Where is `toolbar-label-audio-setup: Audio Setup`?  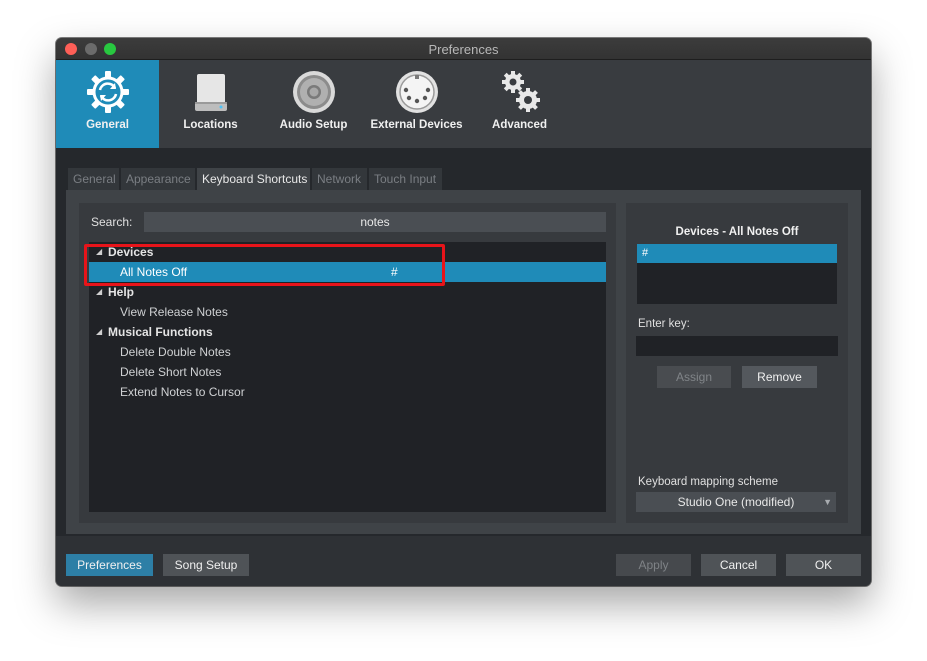
toolbar-label-audio-setup: Audio Setup is located at coordinates (313, 125).